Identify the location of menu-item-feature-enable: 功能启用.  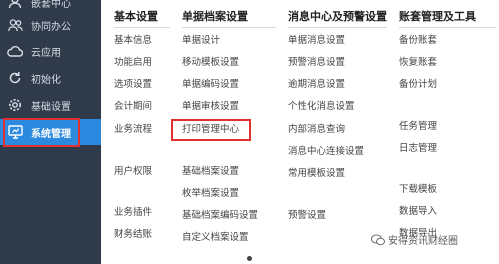
(133, 63).